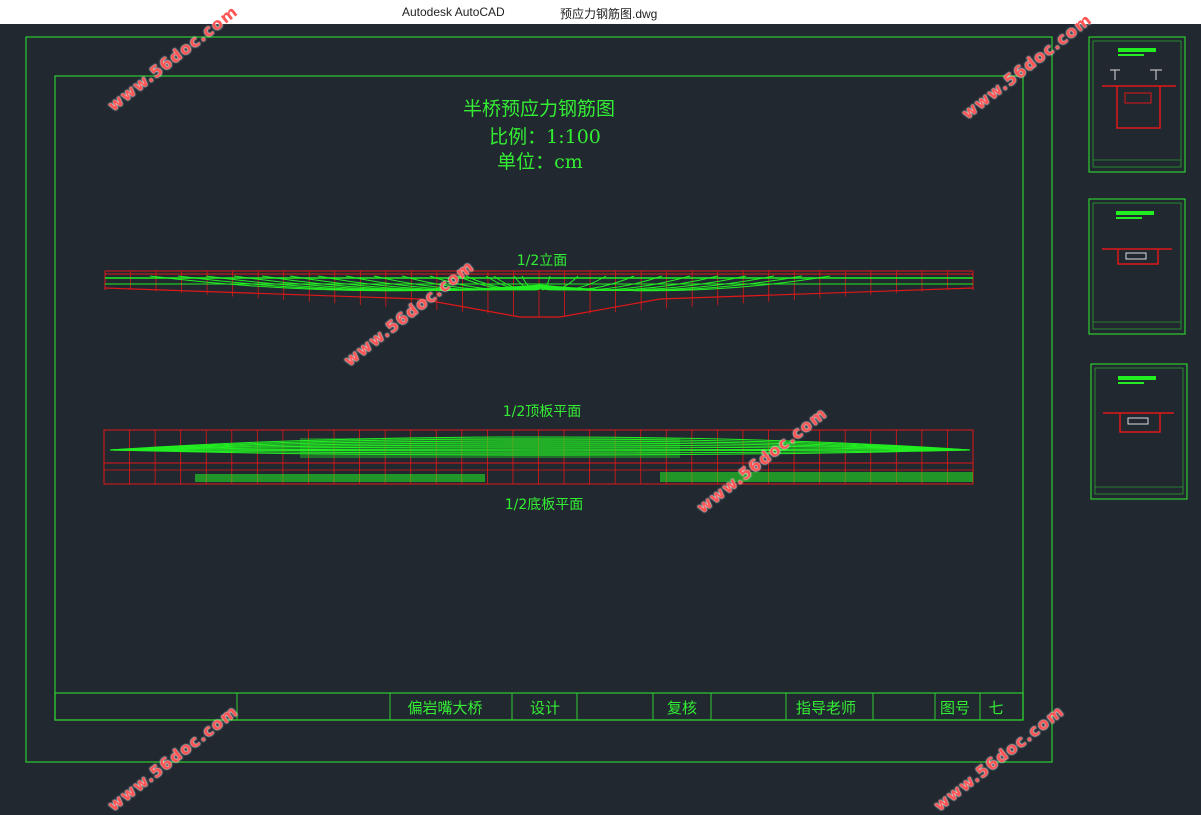 Image resolution: width=1201 pixels, height=815 pixels. I want to click on drawing-unit: 单位：cm, so click(540, 162).